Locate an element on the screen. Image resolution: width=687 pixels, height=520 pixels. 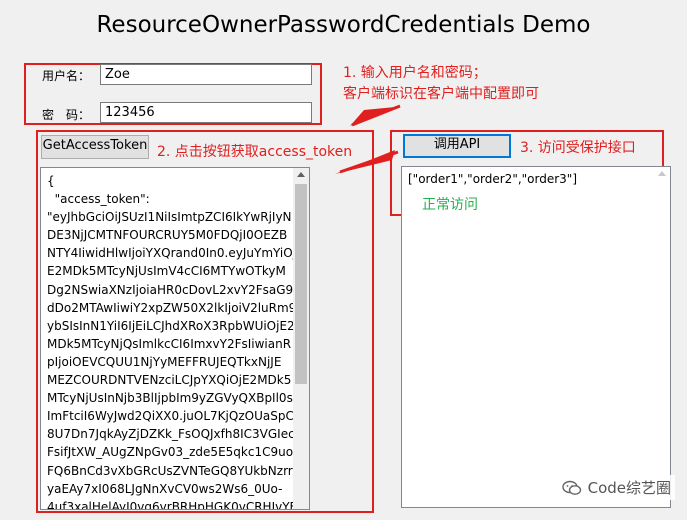
watermark-text: Code综艺圈 is located at coordinates (629, 488).